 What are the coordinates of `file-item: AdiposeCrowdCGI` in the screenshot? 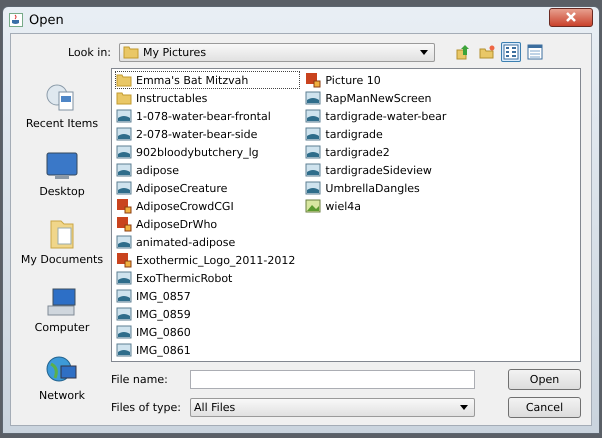 It's located at (207, 206).